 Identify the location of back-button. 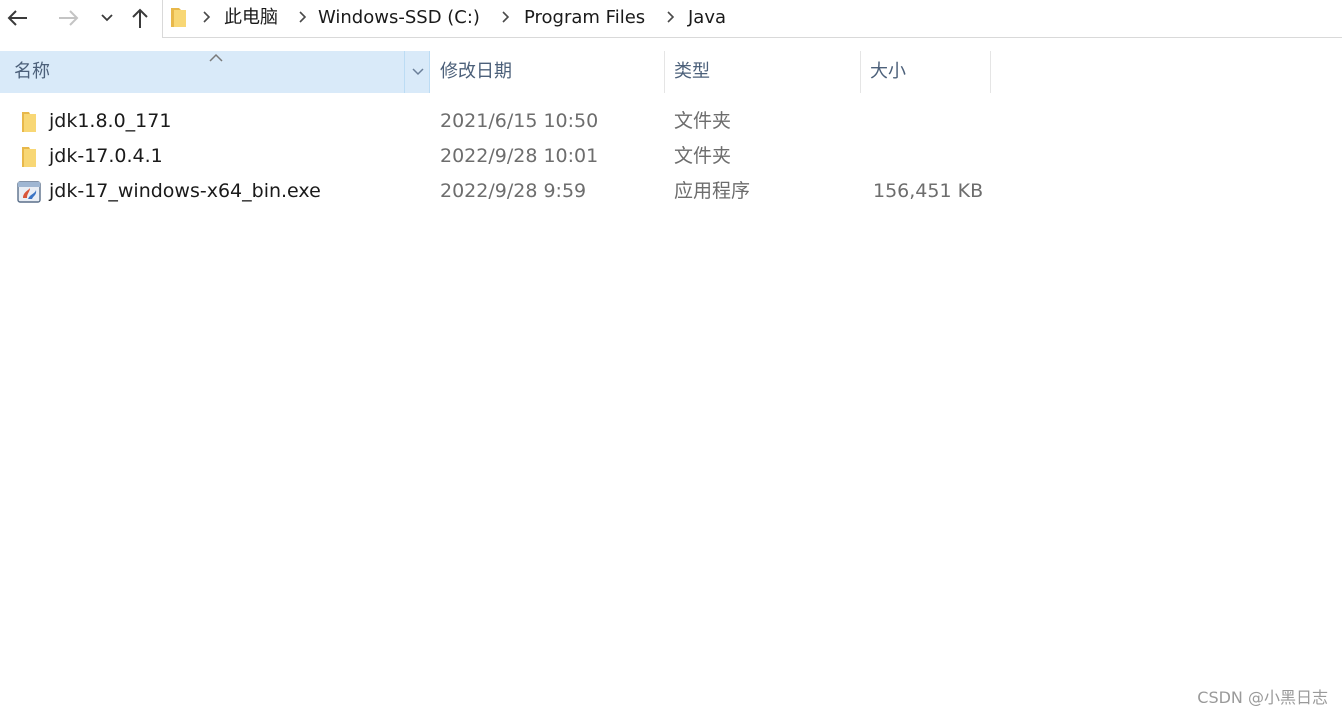
(18, 18).